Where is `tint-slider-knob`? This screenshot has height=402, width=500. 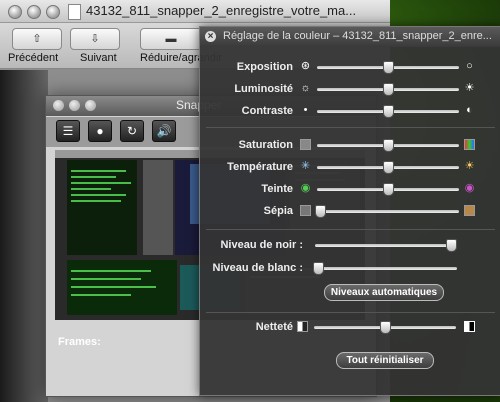
tint-slider-knob is located at coordinates (388, 189).